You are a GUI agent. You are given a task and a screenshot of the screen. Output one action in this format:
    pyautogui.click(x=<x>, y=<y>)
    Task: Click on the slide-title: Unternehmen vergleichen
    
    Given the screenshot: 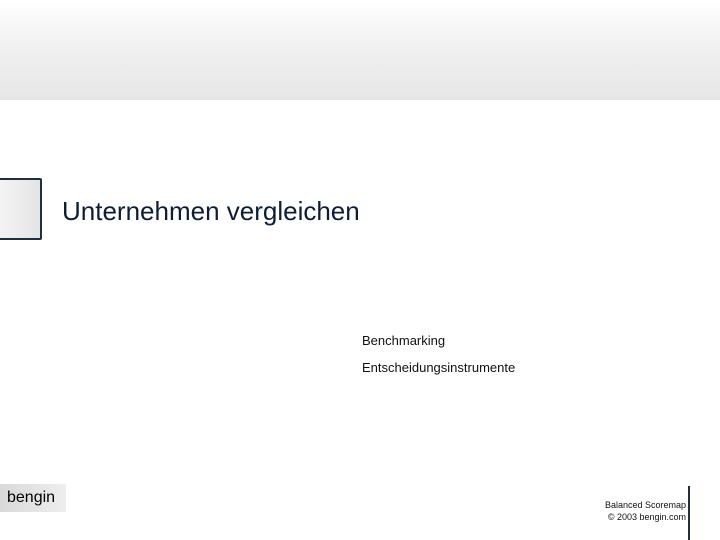 What is the action you would take?
    pyautogui.click(x=211, y=211)
    